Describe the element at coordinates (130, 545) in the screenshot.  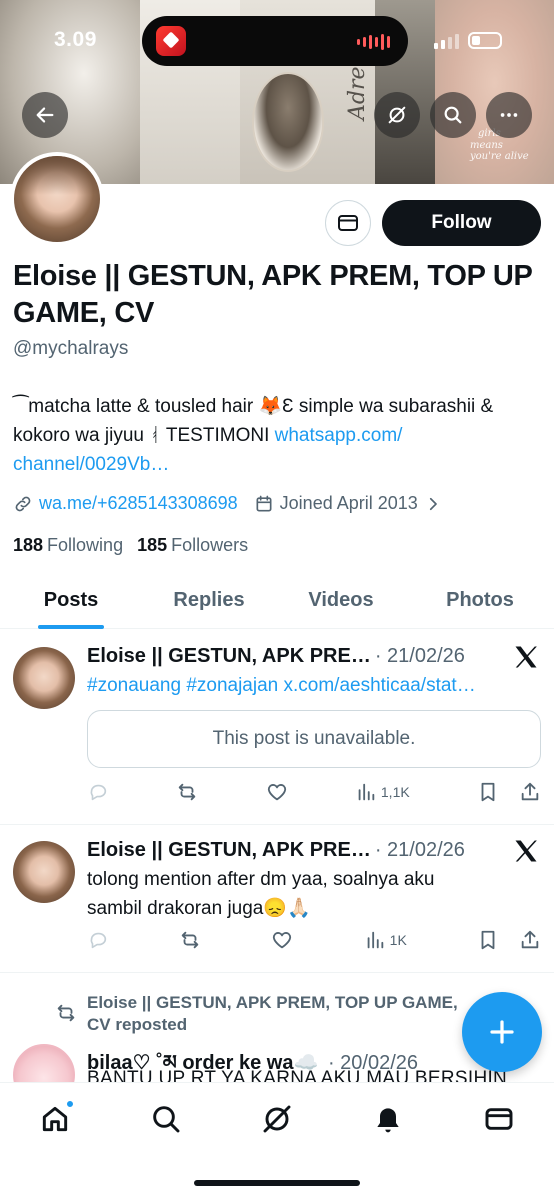
I see `follow-stats: 188 Following 185 Followers` at that location.